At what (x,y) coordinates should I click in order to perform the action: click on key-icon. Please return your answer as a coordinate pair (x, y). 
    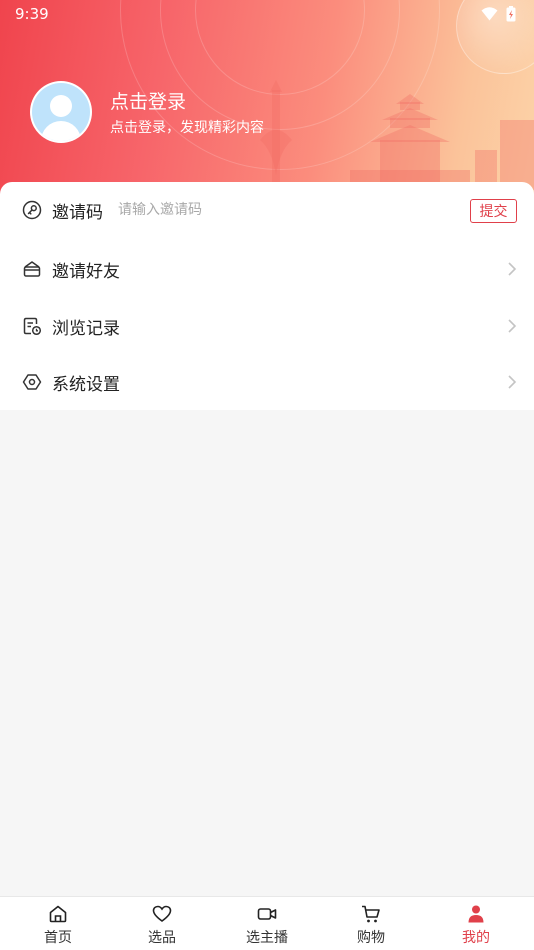
    Looking at the image, I should click on (32, 210).